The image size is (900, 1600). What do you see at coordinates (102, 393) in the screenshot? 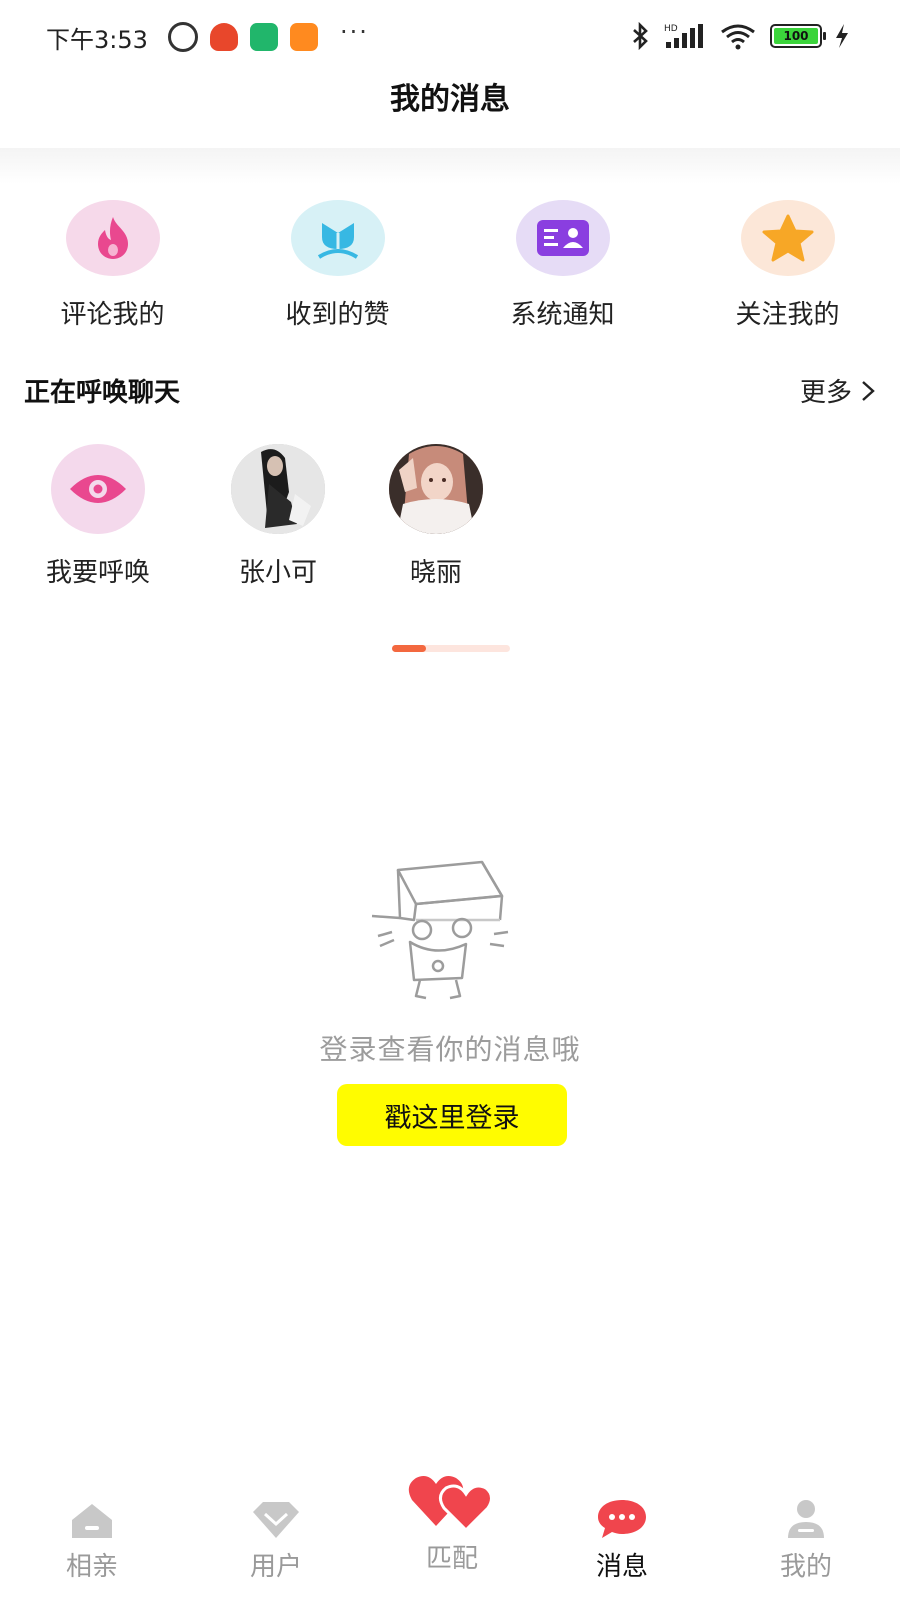
I see `section-title: 正在呼唤聊天` at bounding box center [102, 393].